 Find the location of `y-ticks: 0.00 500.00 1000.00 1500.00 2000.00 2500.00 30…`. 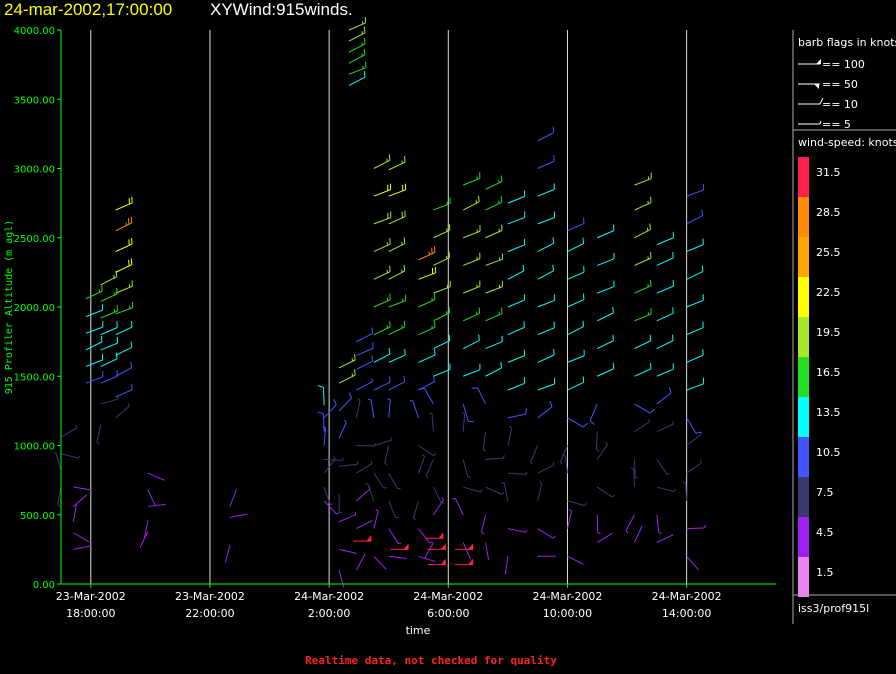

y-ticks: 0.00 500.00 1000.00 1500.00 2000.00 2500.00 30… is located at coordinates (37, 308).